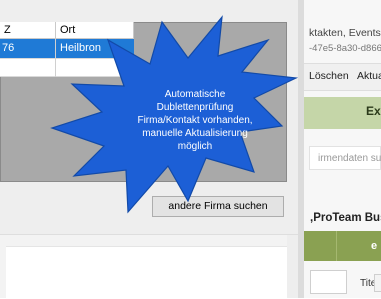  What do you see at coordinates (345, 48) in the screenshot?
I see `record-id: -47e5-8a30-d8667` at bounding box center [345, 48].